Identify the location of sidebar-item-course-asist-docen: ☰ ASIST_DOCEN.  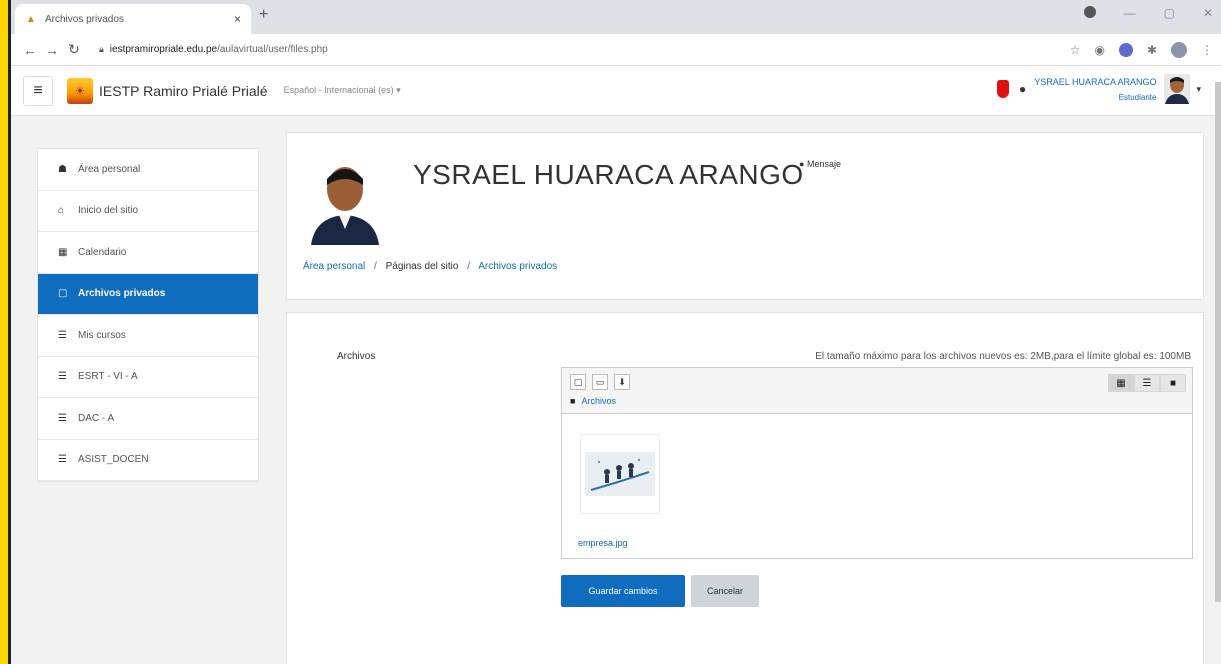
(148, 460).